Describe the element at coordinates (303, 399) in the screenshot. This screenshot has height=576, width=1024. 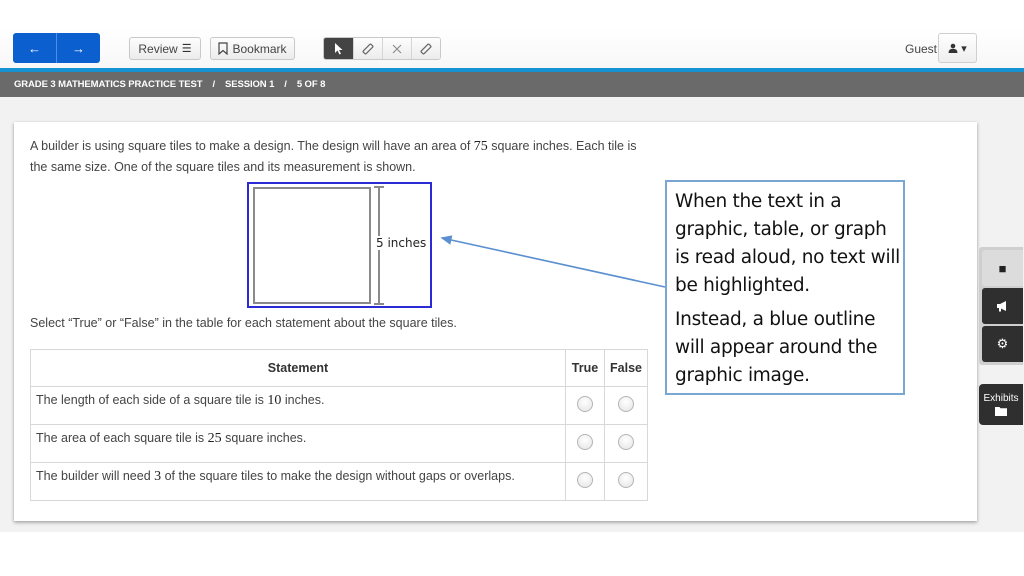
I see `statement-text: inches.` at that location.